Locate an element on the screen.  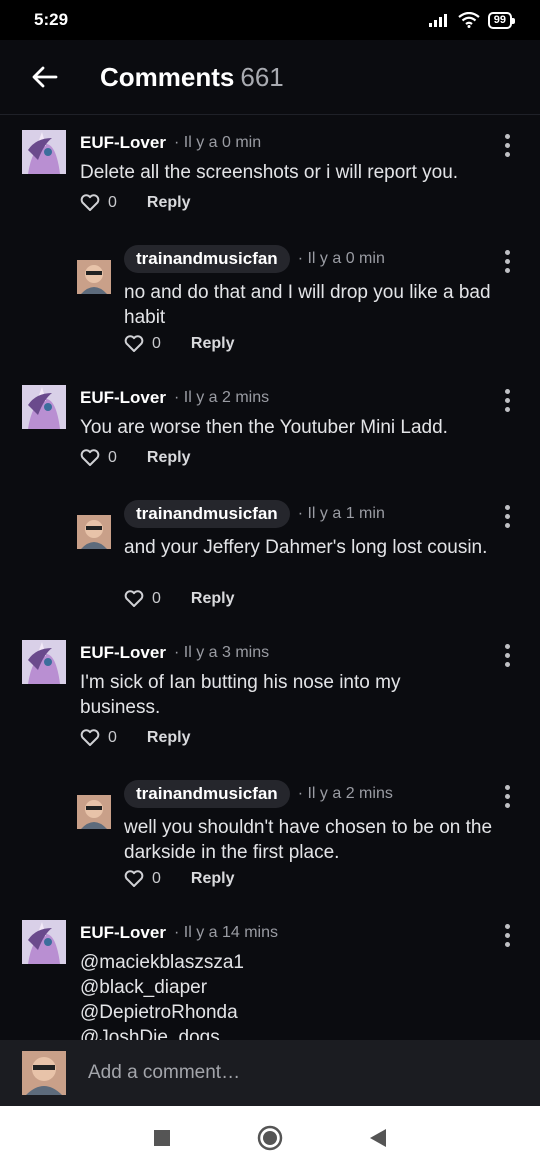
back-button is located at coordinates (45, 77).